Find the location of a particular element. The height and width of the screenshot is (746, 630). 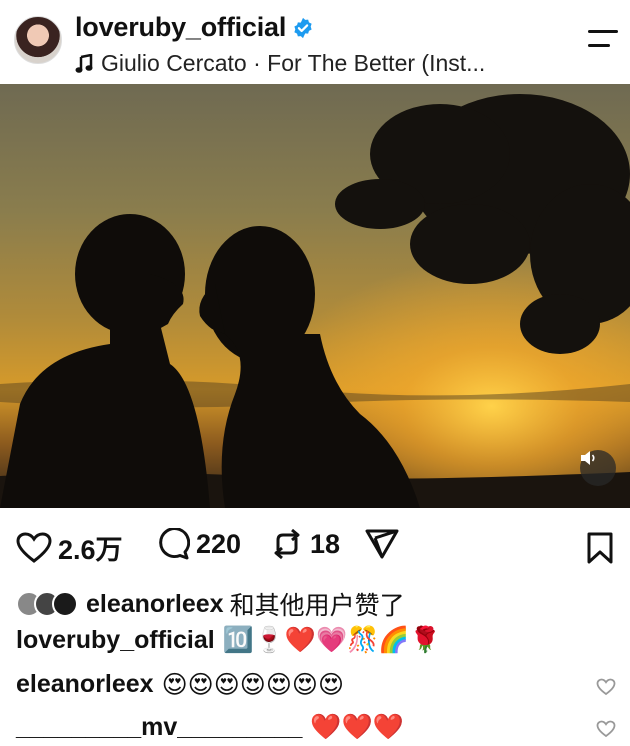

heart-icon is located at coordinates (34, 547).